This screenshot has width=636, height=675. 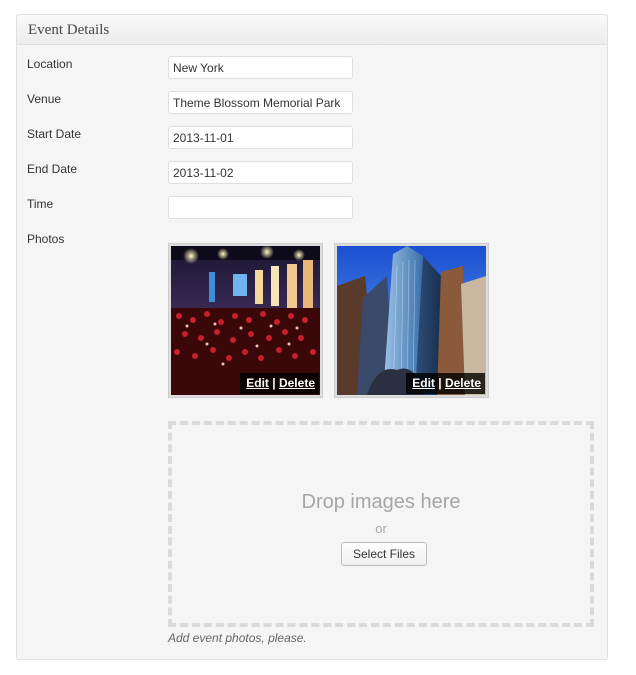 I want to click on venue-input, so click(x=260, y=102).